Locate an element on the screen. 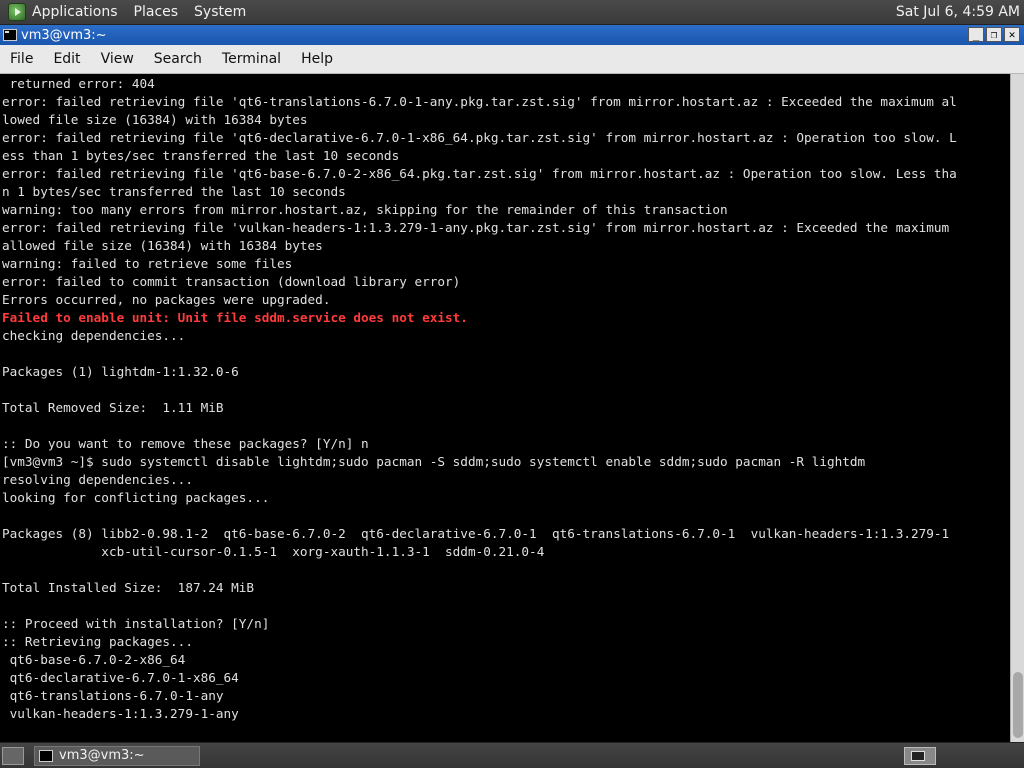  menu-help: Help is located at coordinates (317, 59).